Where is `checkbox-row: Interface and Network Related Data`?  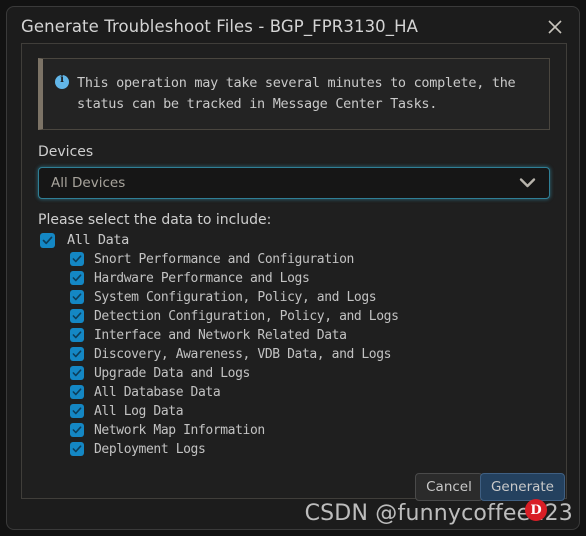
checkbox-row: Interface and Network Related Data is located at coordinates (294, 335).